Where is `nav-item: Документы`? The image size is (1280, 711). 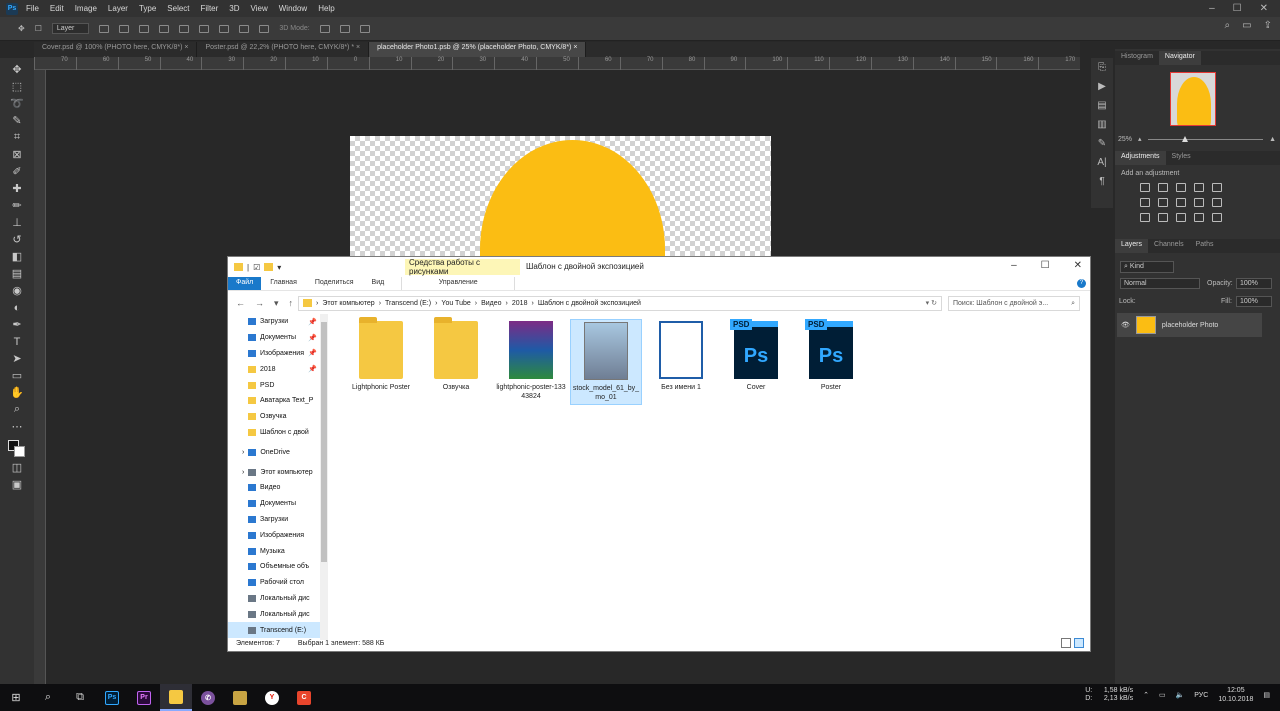
nav-item: Документы is located at coordinates (278, 504).